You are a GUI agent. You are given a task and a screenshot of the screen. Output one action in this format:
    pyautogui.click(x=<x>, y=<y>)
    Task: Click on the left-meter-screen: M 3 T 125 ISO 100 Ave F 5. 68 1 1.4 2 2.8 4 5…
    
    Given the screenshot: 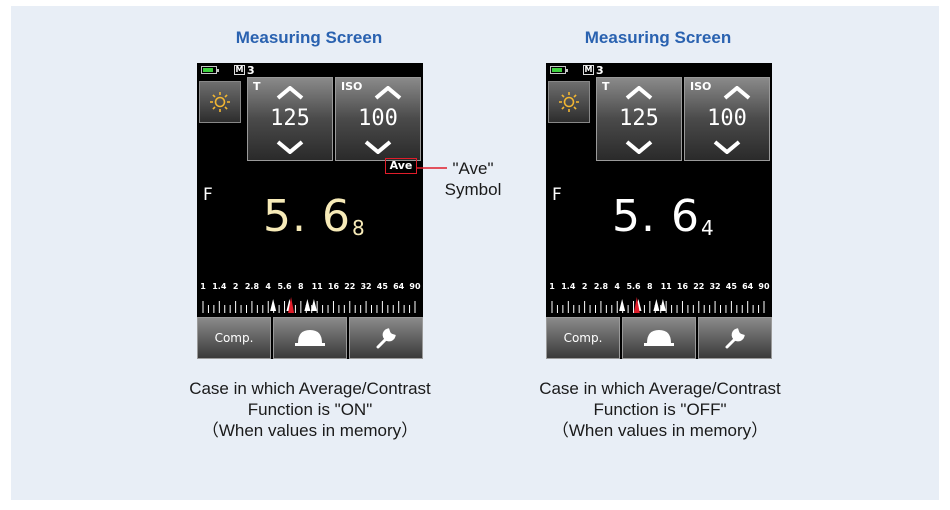 What is the action you would take?
    pyautogui.click(x=310, y=211)
    